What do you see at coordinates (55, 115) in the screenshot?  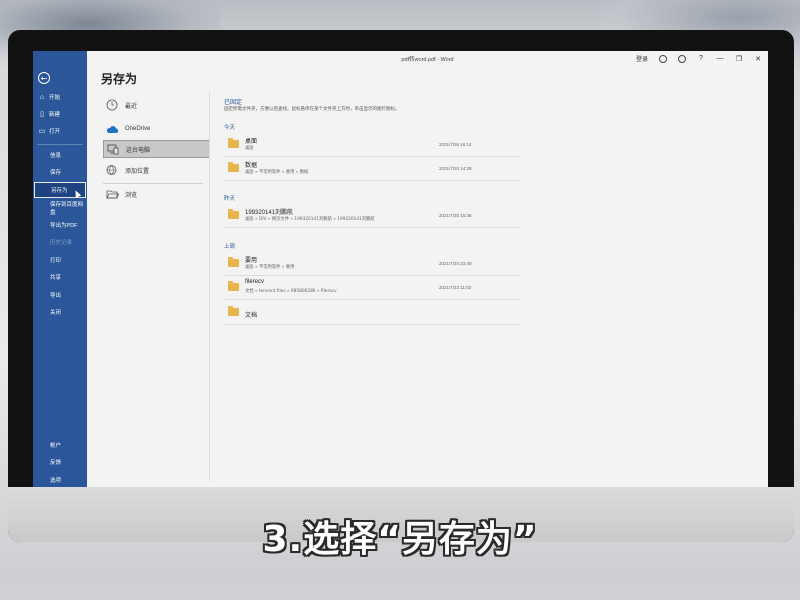 I see `nav-item-label: 新建` at bounding box center [55, 115].